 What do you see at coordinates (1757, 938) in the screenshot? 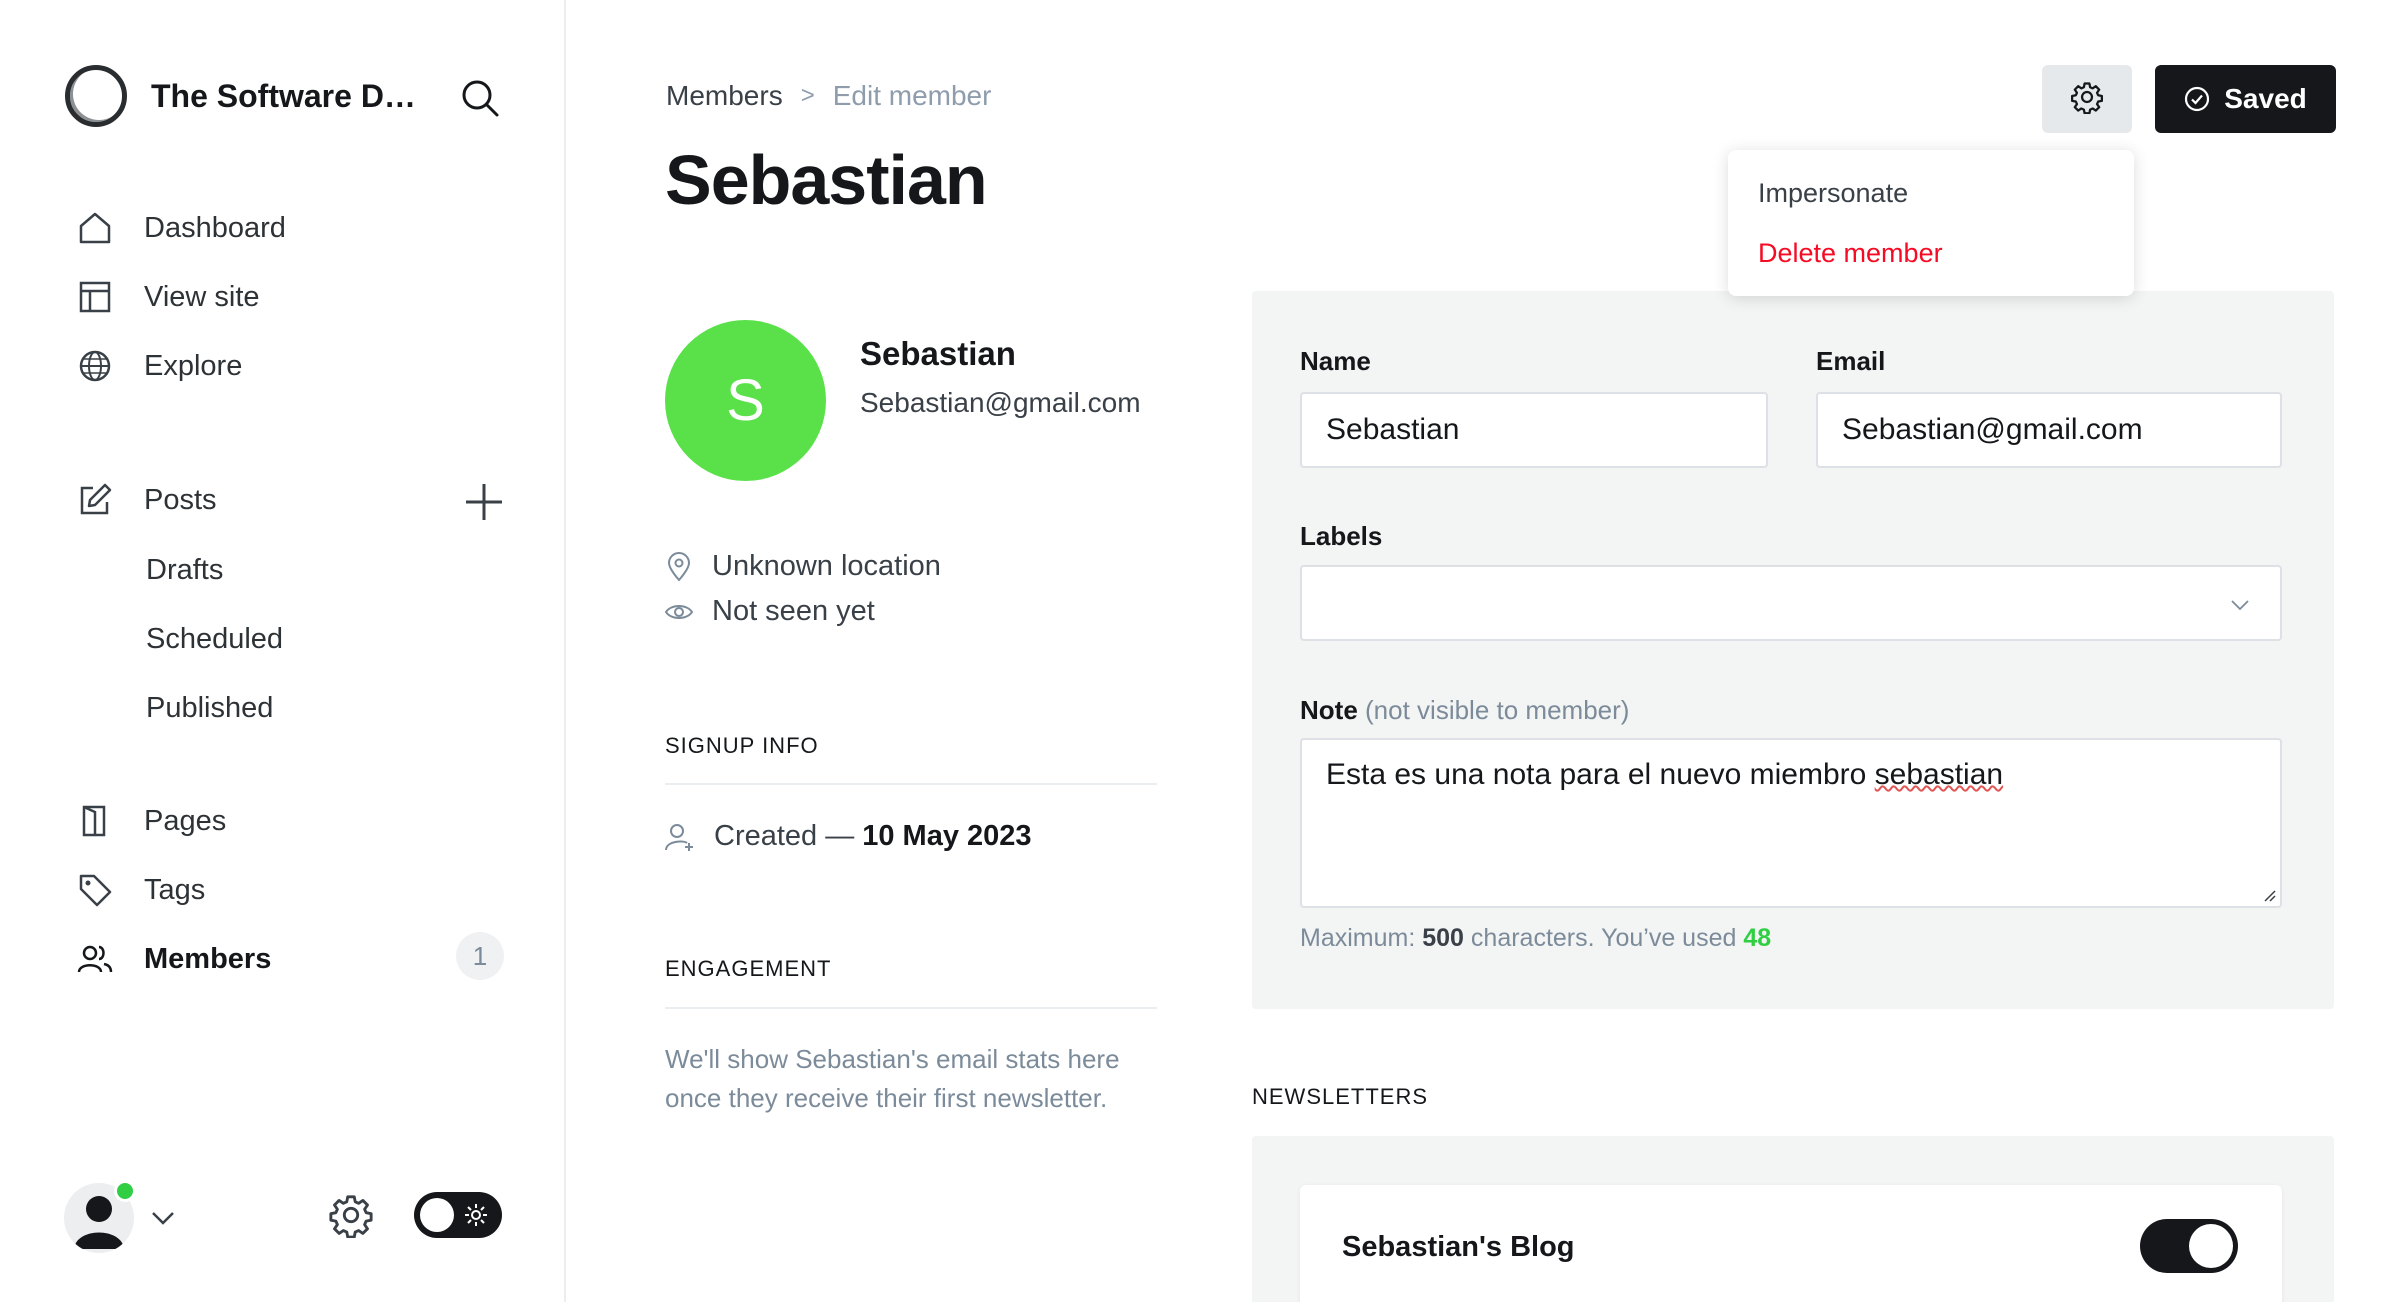
I see `count-used: 48` at bounding box center [1757, 938].